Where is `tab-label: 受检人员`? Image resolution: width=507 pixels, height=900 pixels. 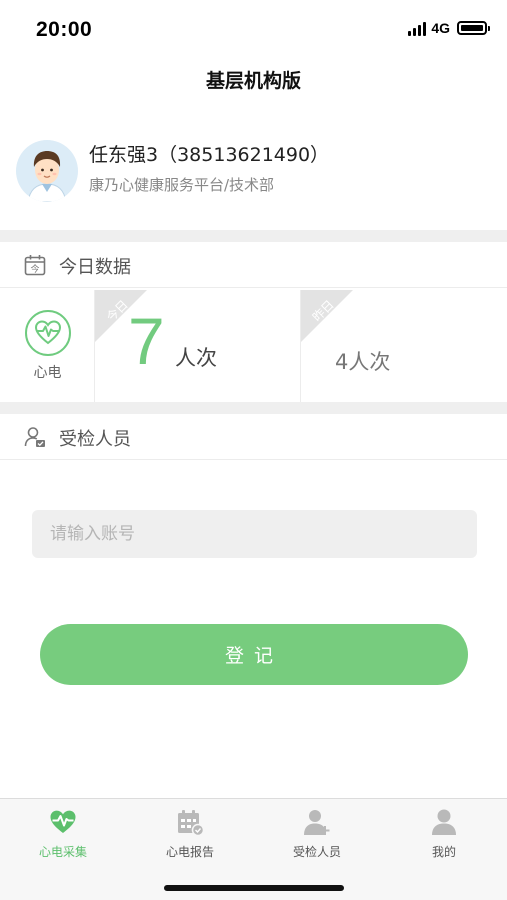
tab-label: 受检人员 is located at coordinates (316, 852).